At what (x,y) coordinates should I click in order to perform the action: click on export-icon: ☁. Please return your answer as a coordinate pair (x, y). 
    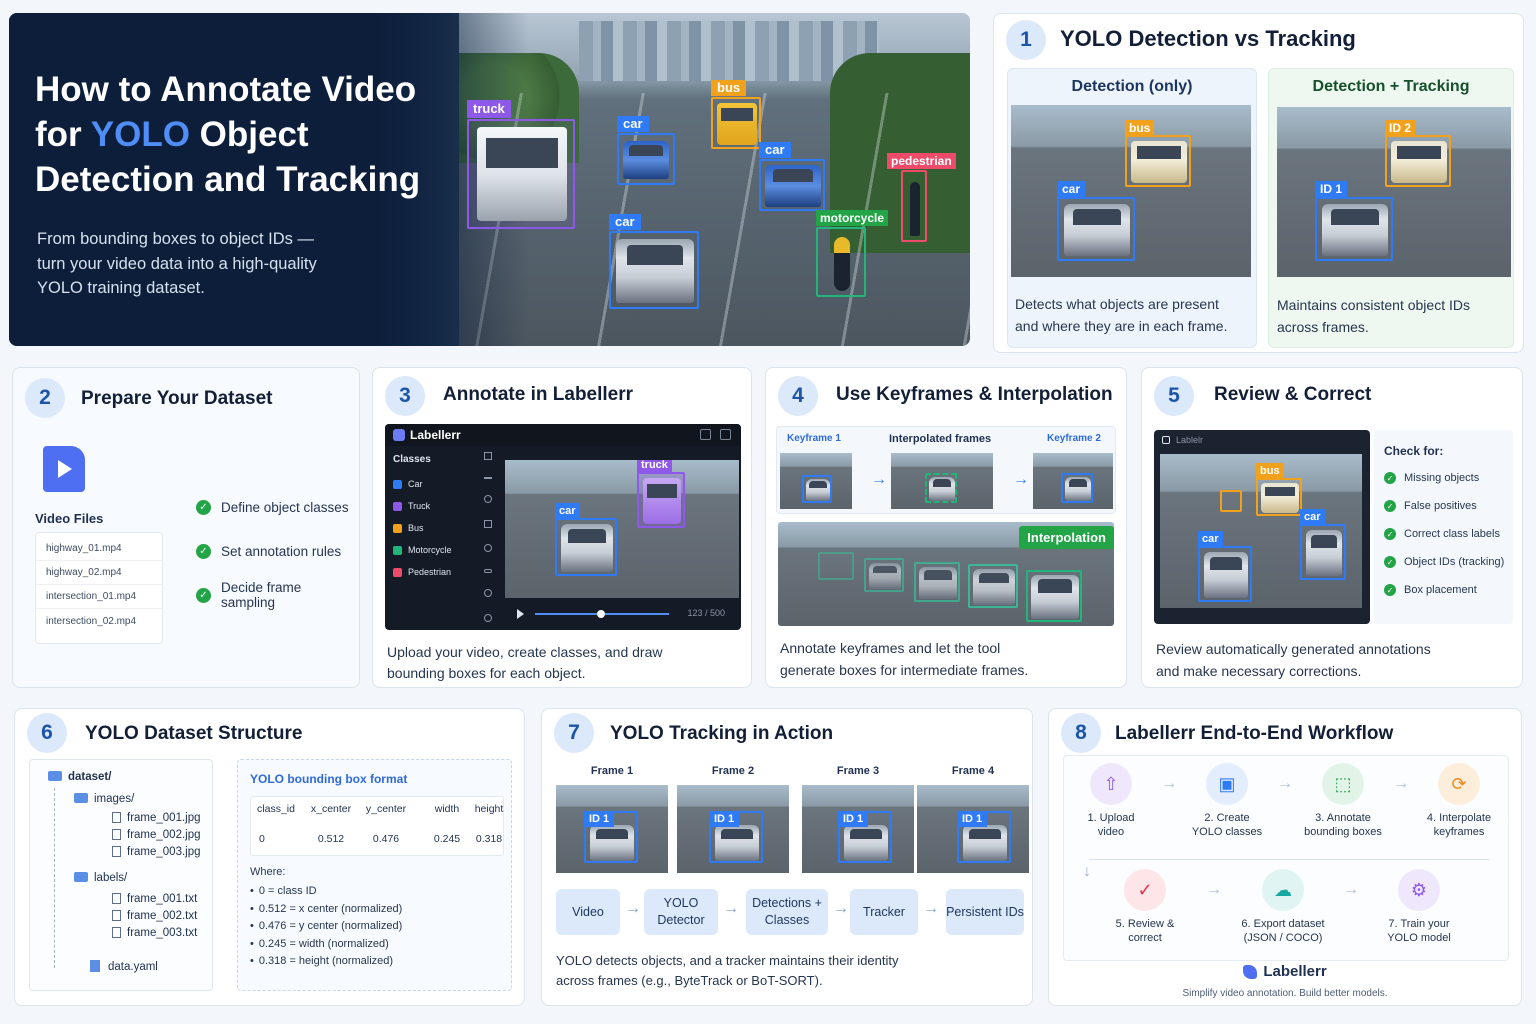
    Looking at the image, I should click on (1283, 890).